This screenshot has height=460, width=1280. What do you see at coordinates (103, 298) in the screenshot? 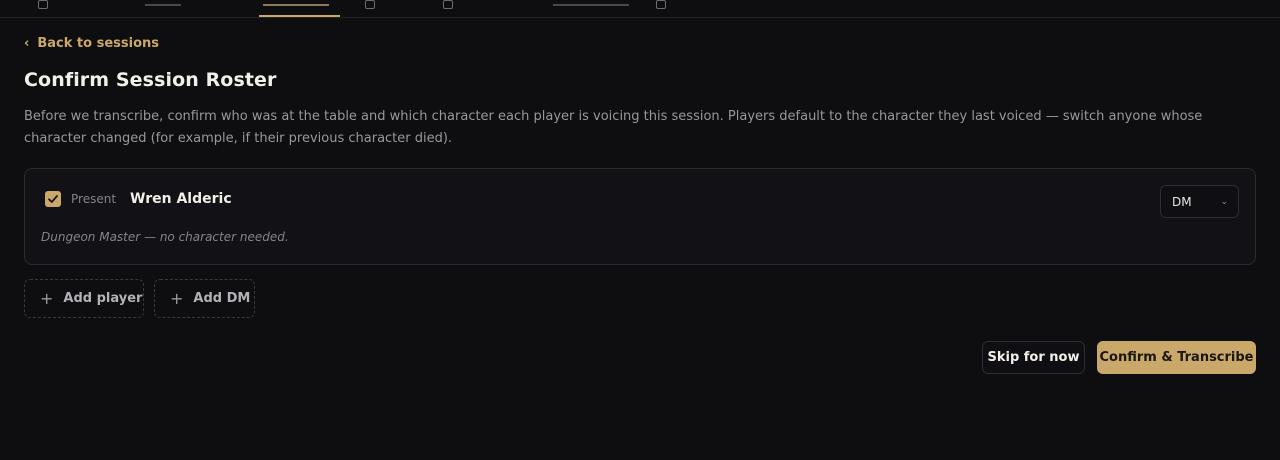
I see `add-player-label: Add player` at bounding box center [103, 298].